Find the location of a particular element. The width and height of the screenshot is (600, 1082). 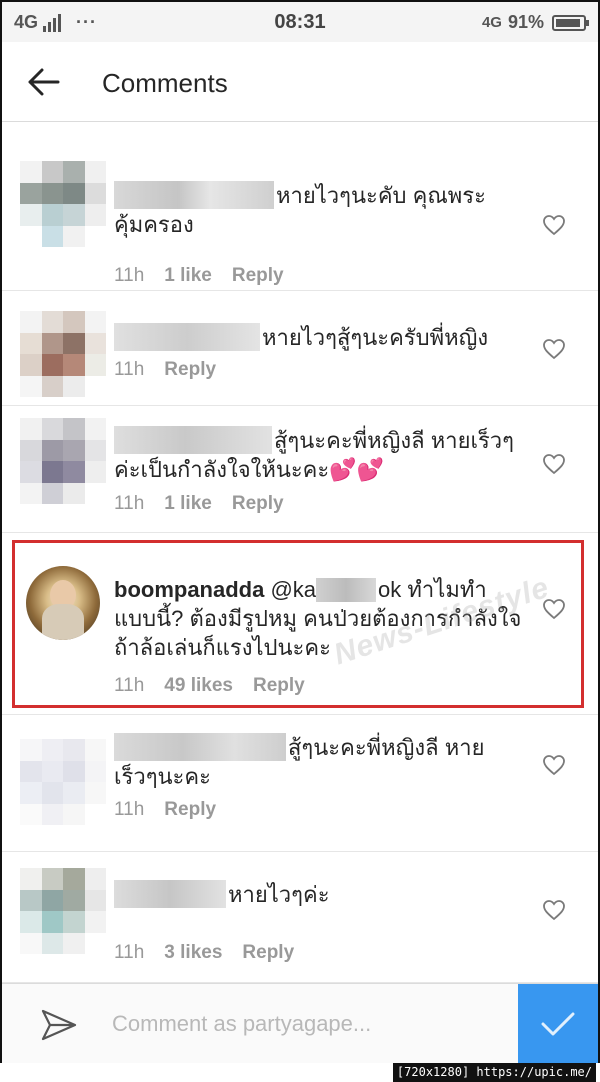

check-icon is located at coordinates (558, 1024).